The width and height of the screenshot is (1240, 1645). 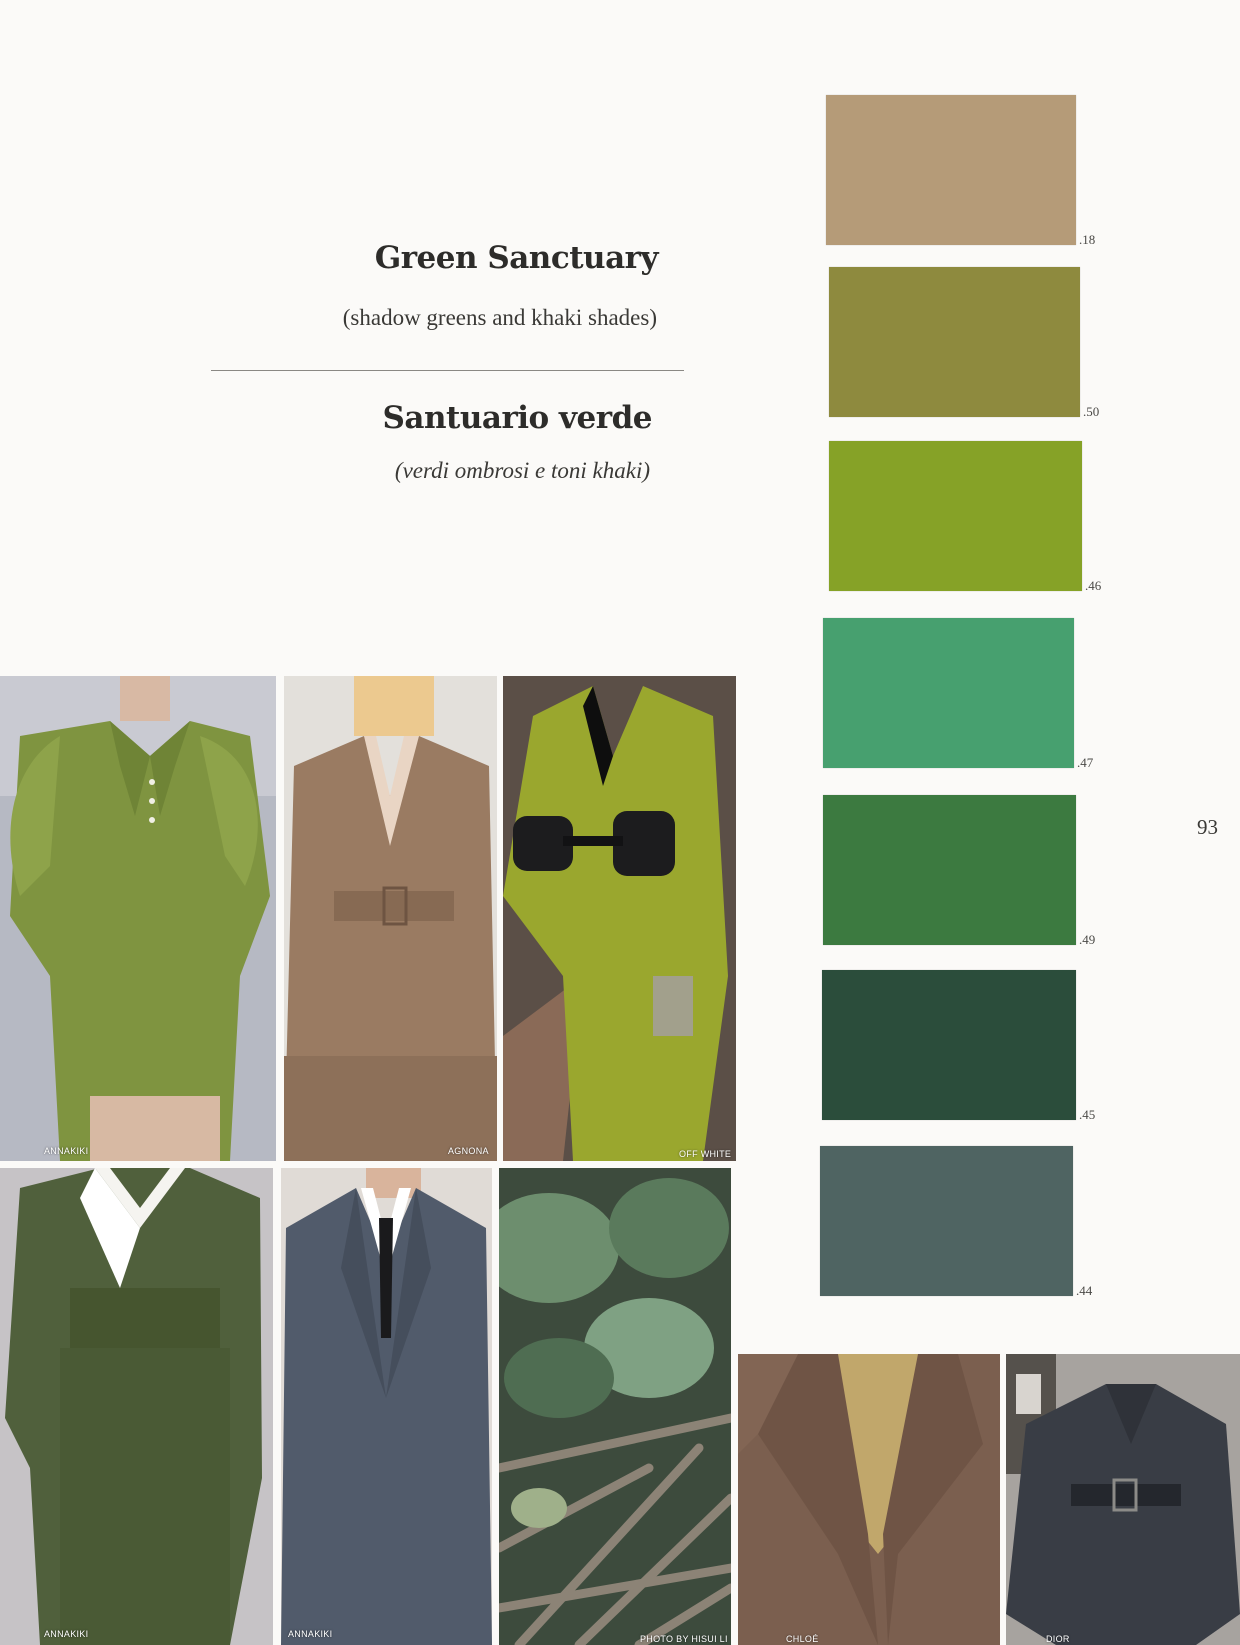 What do you see at coordinates (468, 1151) in the screenshot?
I see `photo-credit: AGNONA` at bounding box center [468, 1151].